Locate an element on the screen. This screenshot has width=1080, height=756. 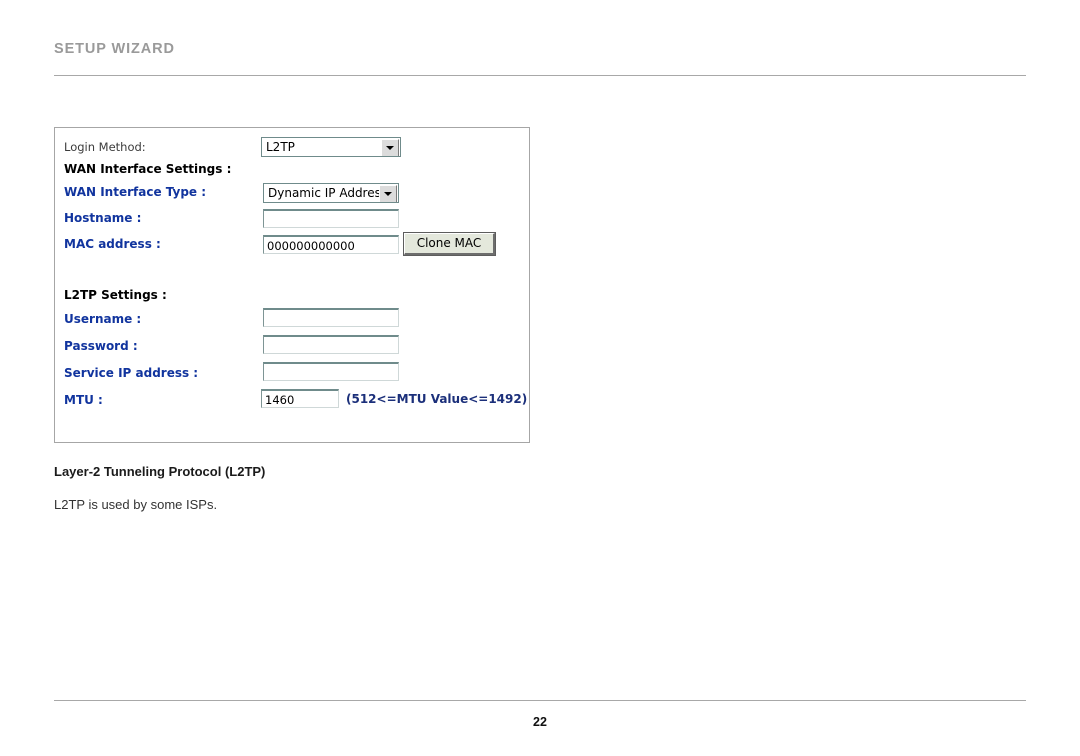
login-method-select: L2TP is located at coordinates (331, 147).